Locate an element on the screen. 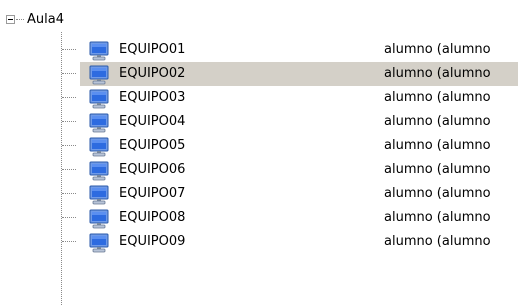 The image size is (518, 305). collapse-minus-icon is located at coordinates (10, 19).